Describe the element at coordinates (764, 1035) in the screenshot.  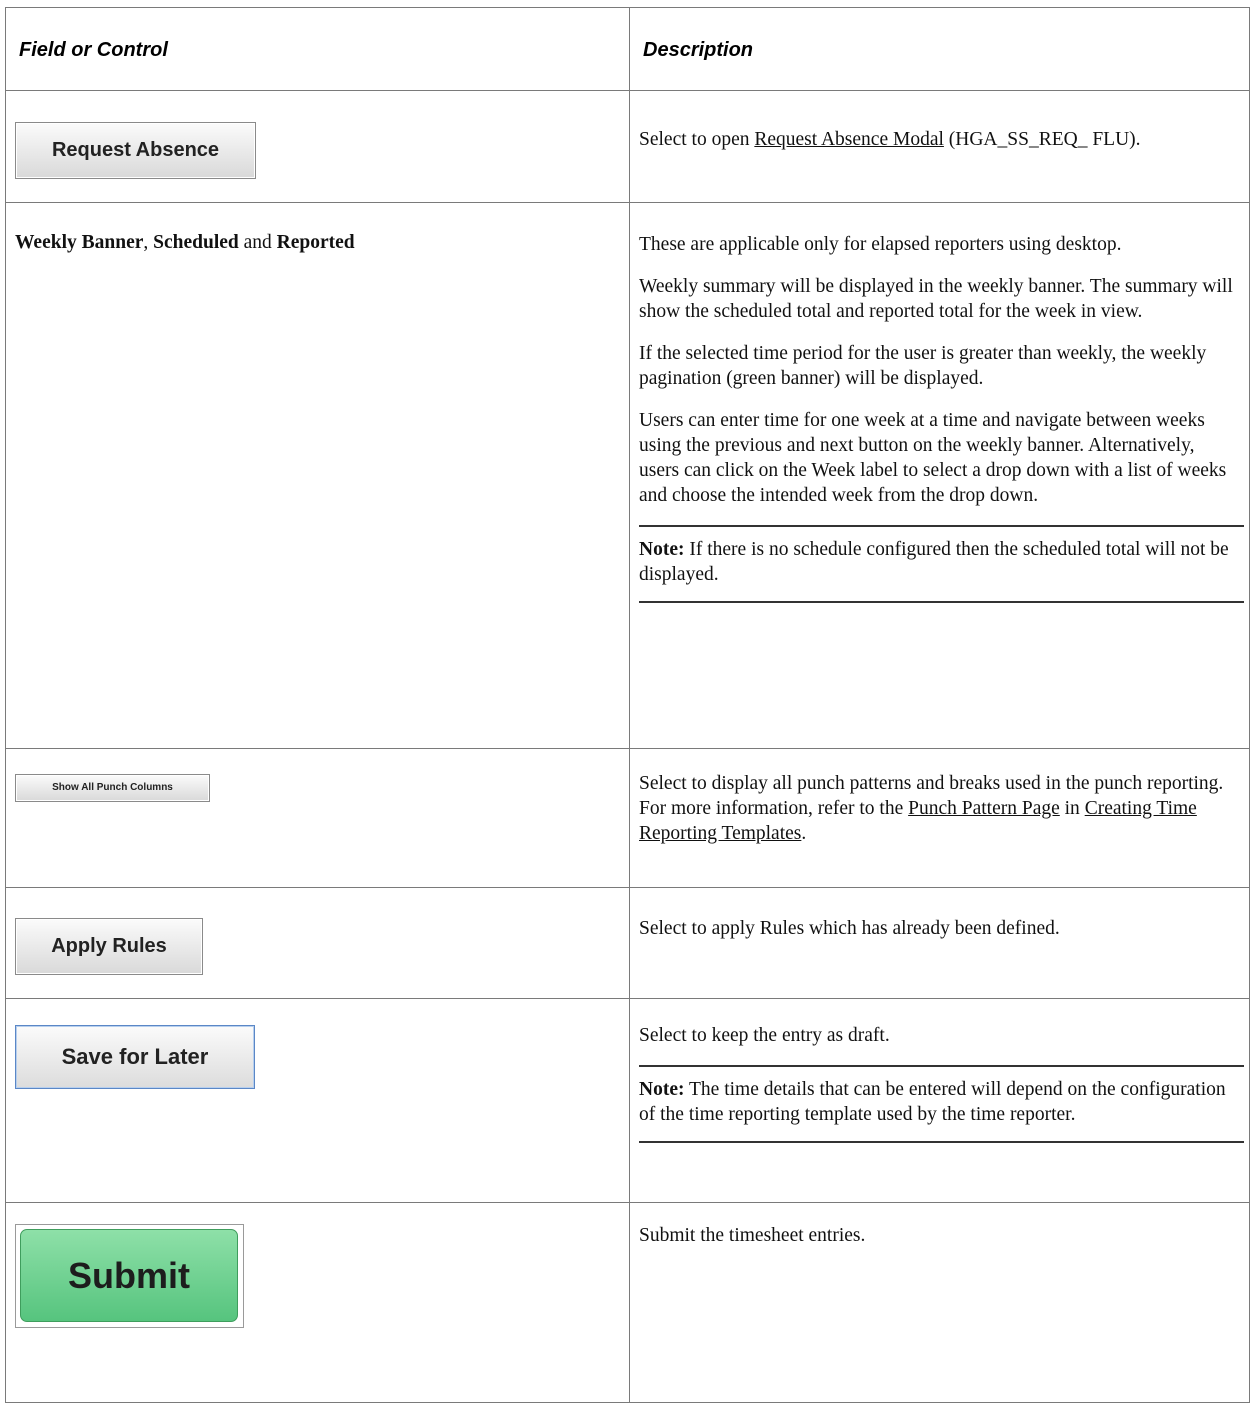
I see `description-text: Select to keep the entry as draft.` at that location.